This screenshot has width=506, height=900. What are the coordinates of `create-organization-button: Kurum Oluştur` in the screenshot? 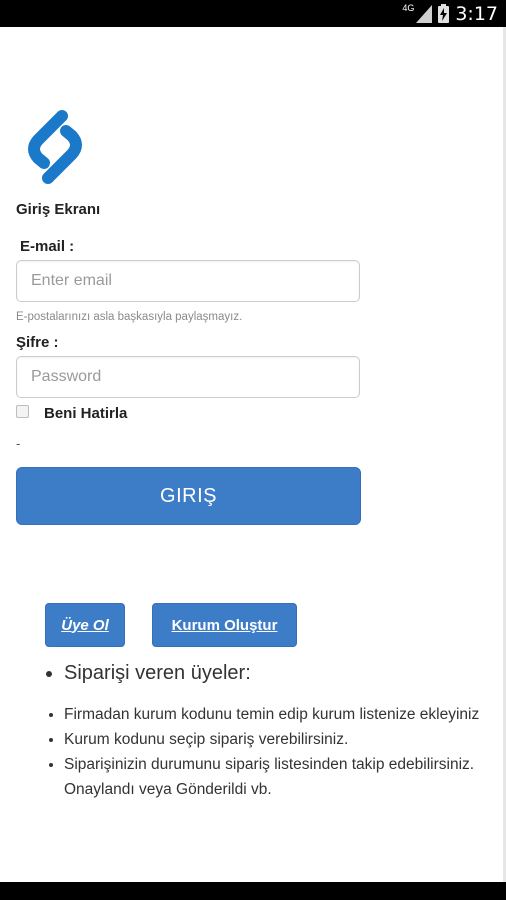 It's located at (224, 625).